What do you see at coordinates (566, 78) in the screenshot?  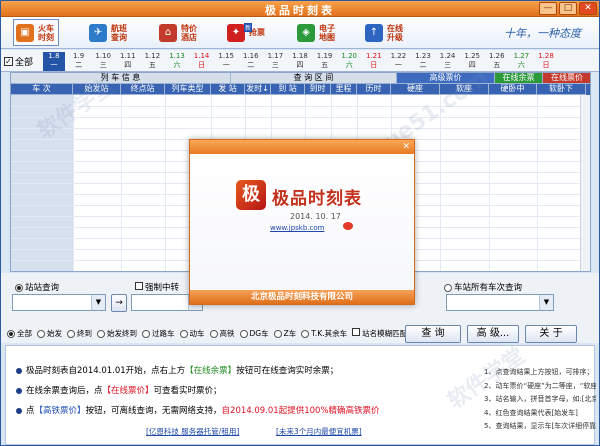 I see `group-header-online-fare: 在线票价` at bounding box center [566, 78].